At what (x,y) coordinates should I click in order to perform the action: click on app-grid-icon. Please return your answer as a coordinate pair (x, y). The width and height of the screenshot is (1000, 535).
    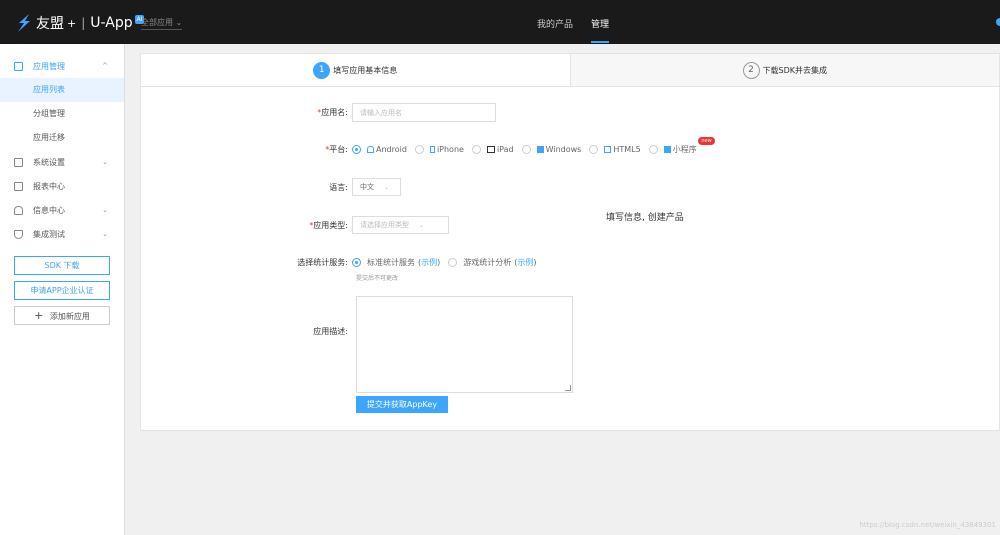
    Looking at the image, I should click on (18, 66).